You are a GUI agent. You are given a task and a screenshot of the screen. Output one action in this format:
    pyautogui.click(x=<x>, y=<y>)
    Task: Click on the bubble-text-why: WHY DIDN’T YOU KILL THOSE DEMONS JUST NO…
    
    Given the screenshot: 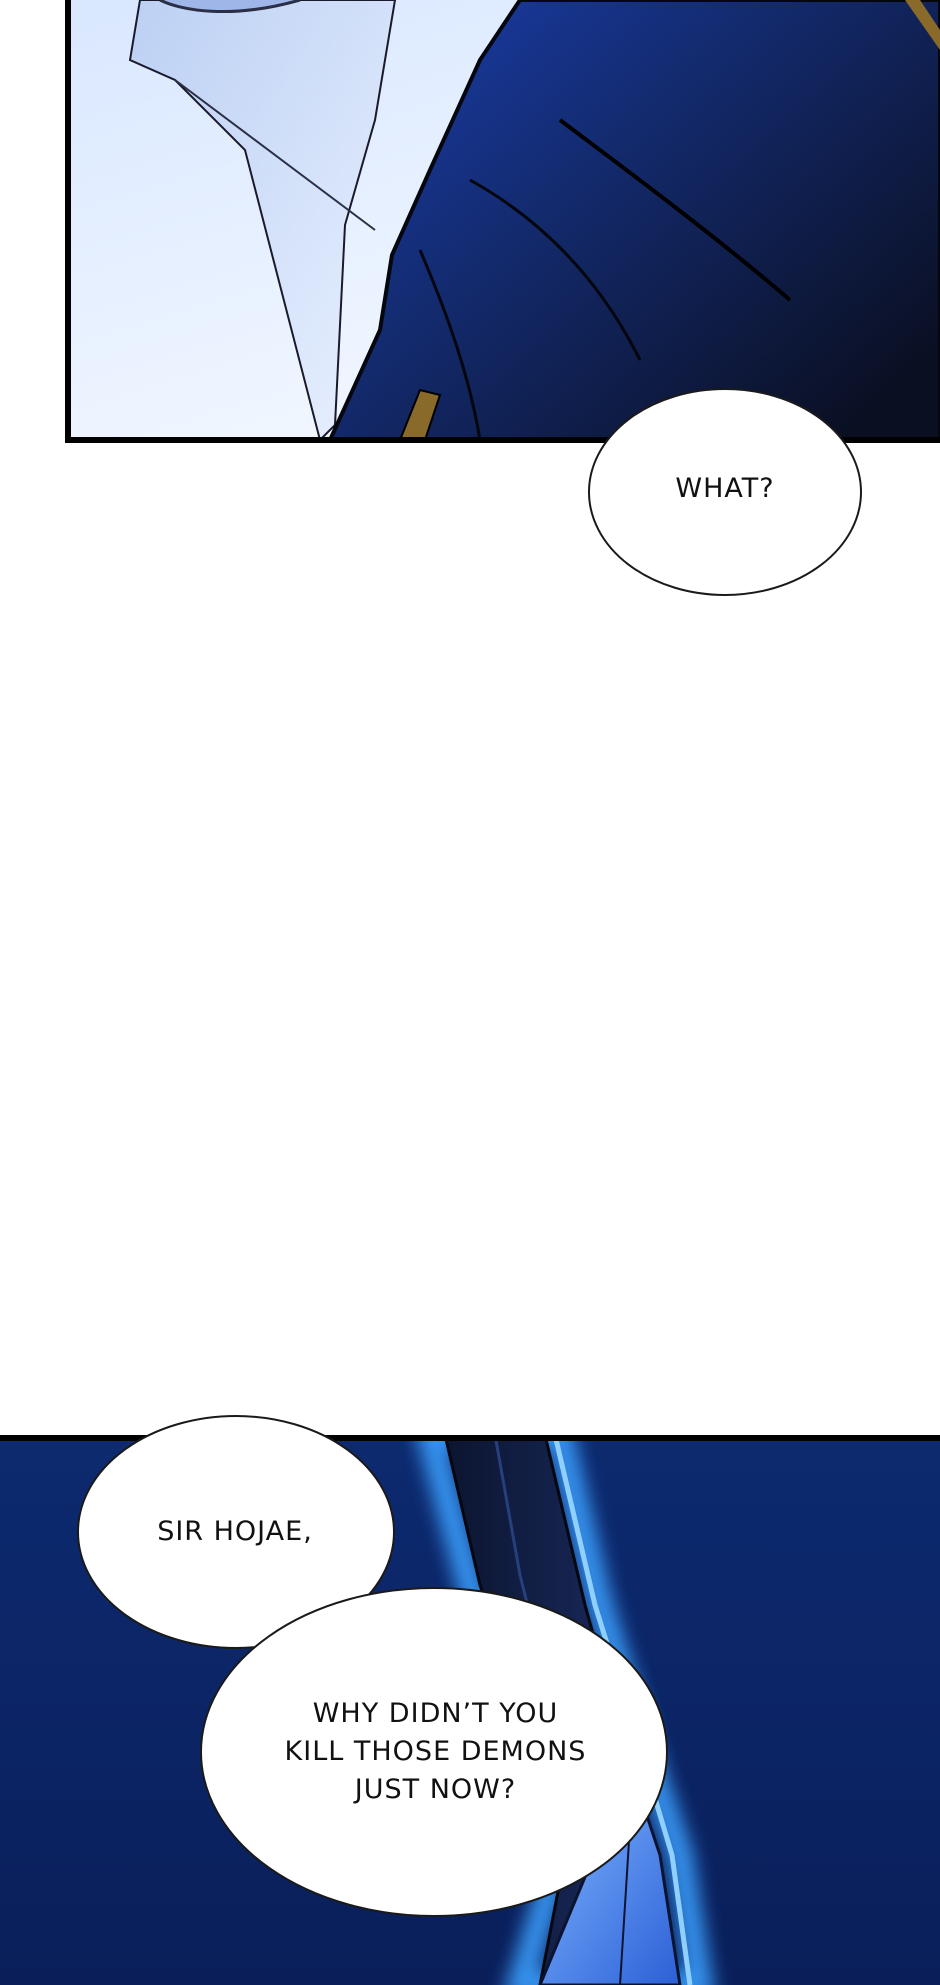 What is the action you would take?
    pyautogui.click(x=435, y=1752)
    